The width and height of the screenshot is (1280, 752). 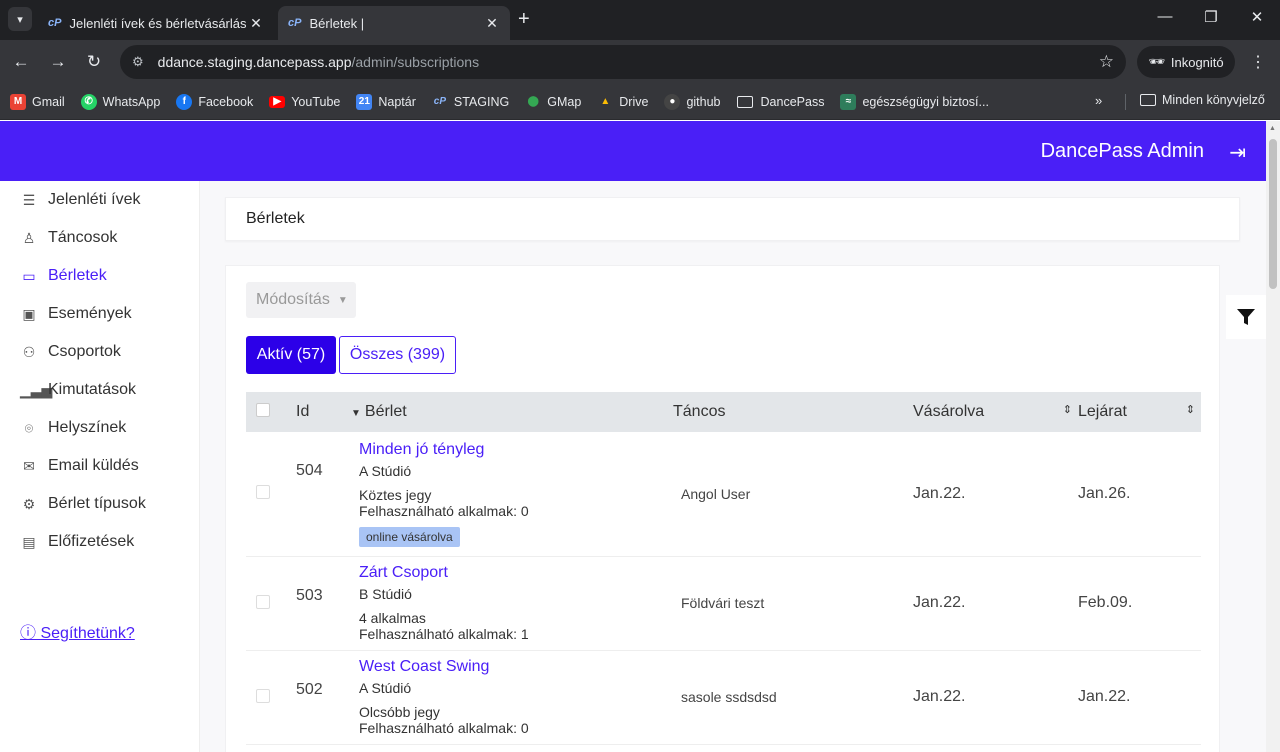 What do you see at coordinates (1258, 62) in the screenshot?
I see `browser-menu-icon: ⋮` at bounding box center [1258, 62].